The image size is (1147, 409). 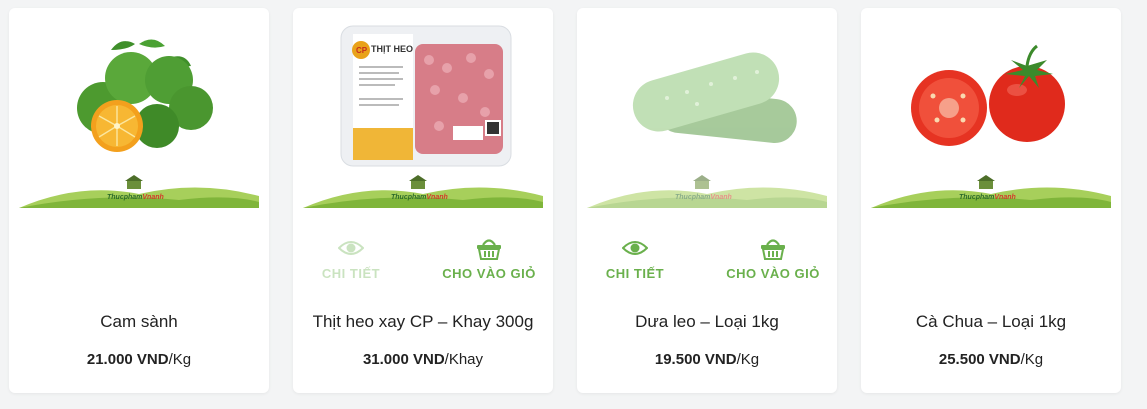 I want to click on svg-text: THỊT HEO, so click(x=392, y=49).